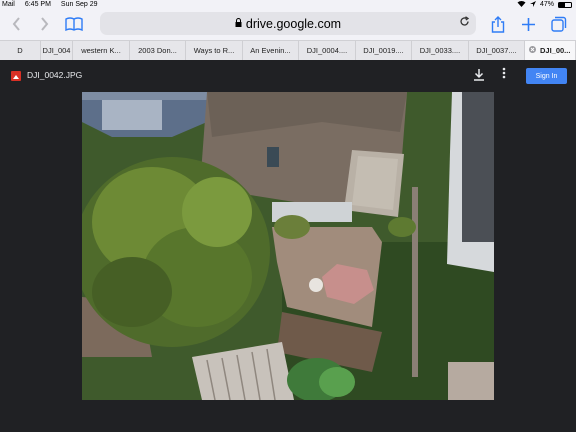 The image size is (576, 432). I want to click on lock-icon, so click(238, 23).